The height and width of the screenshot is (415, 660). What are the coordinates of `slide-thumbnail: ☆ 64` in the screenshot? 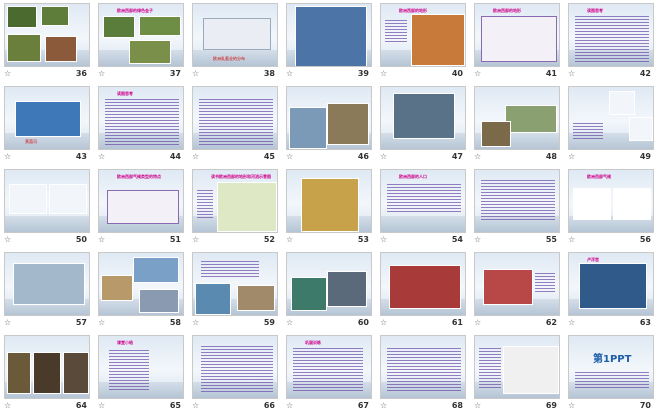 It's located at (48, 374).